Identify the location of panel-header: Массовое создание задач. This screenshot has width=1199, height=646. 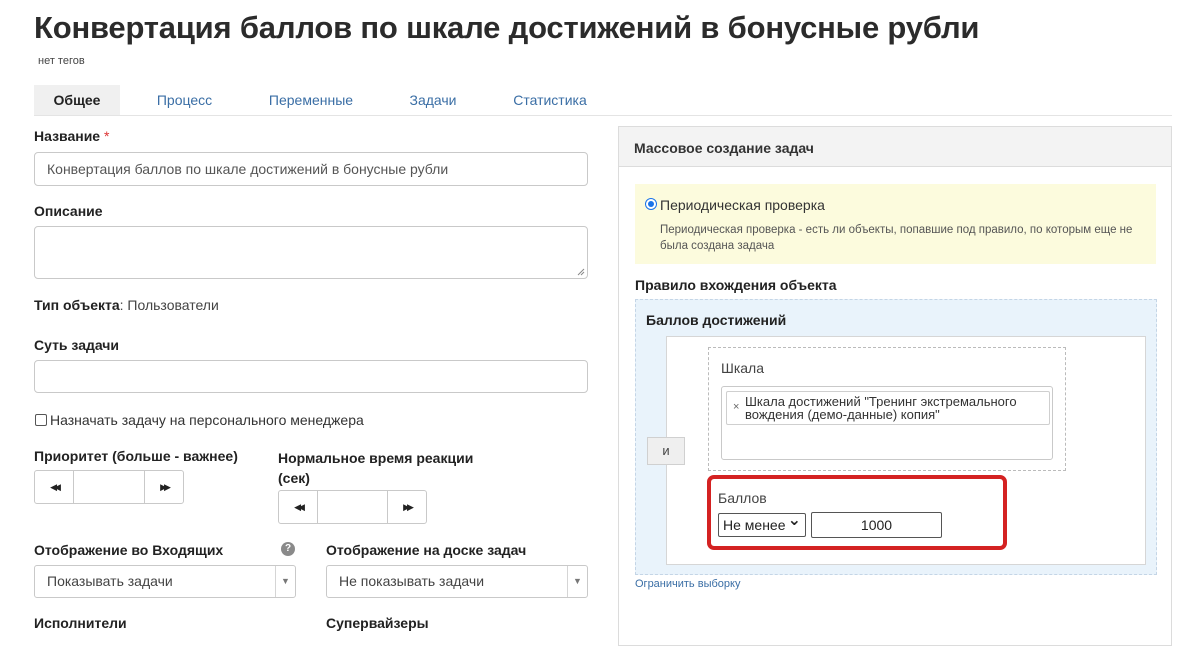
(895, 147).